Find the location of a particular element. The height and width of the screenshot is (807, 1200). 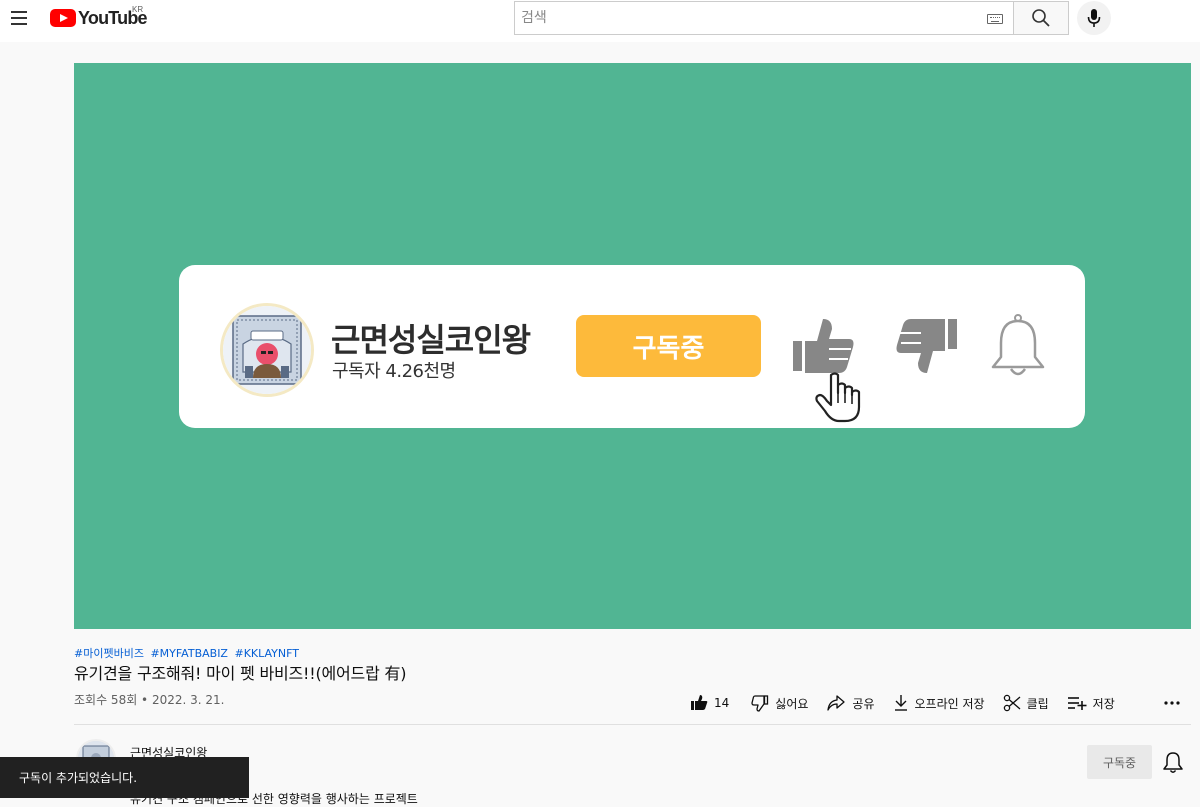

save-button: 저장 is located at coordinates (1091, 703).